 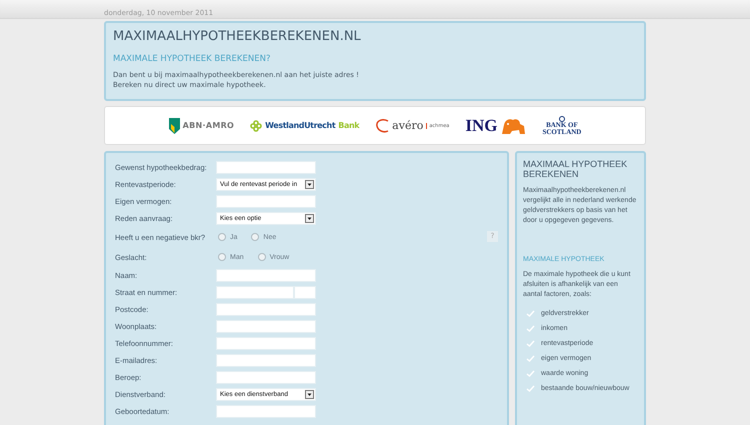 What do you see at coordinates (575, 169) in the screenshot?
I see `sidebar-title: MAXIMAAL HYPOTHEEK BEREKENEN` at bounding box center [575, 169].